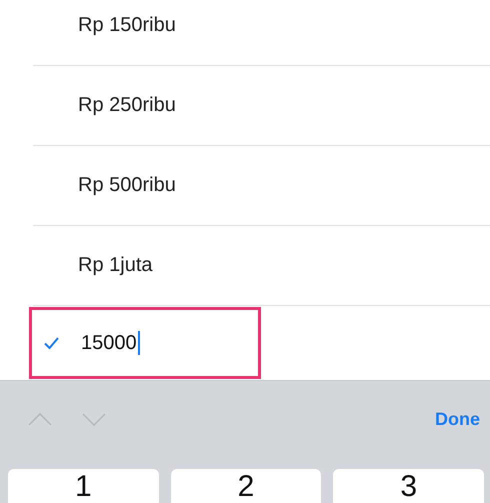  What do you see at coordinates (139, 343) in the screenshot?
I see `text-cursor` at bounding box center [139, 343].